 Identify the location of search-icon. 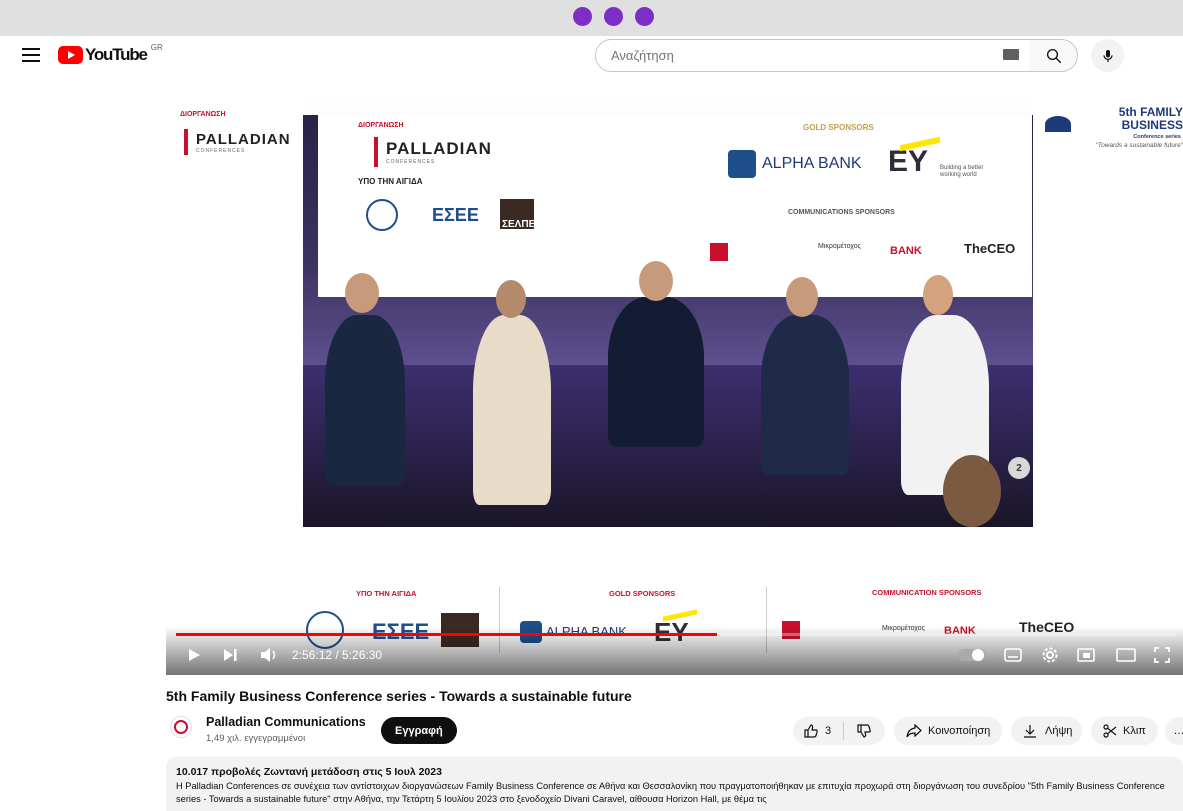
(1053, 55).